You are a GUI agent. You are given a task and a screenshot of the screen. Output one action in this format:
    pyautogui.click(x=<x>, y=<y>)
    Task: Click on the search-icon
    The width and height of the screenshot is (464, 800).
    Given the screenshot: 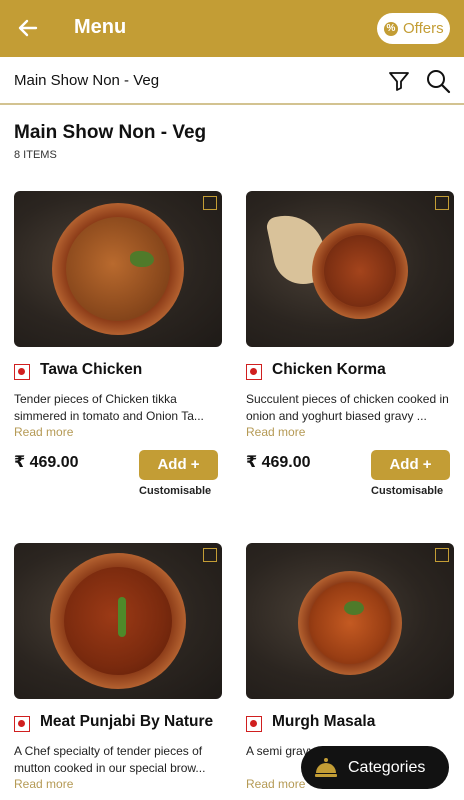 What is the action you would take?
    pyautogui.click(x=438, y=81)
    